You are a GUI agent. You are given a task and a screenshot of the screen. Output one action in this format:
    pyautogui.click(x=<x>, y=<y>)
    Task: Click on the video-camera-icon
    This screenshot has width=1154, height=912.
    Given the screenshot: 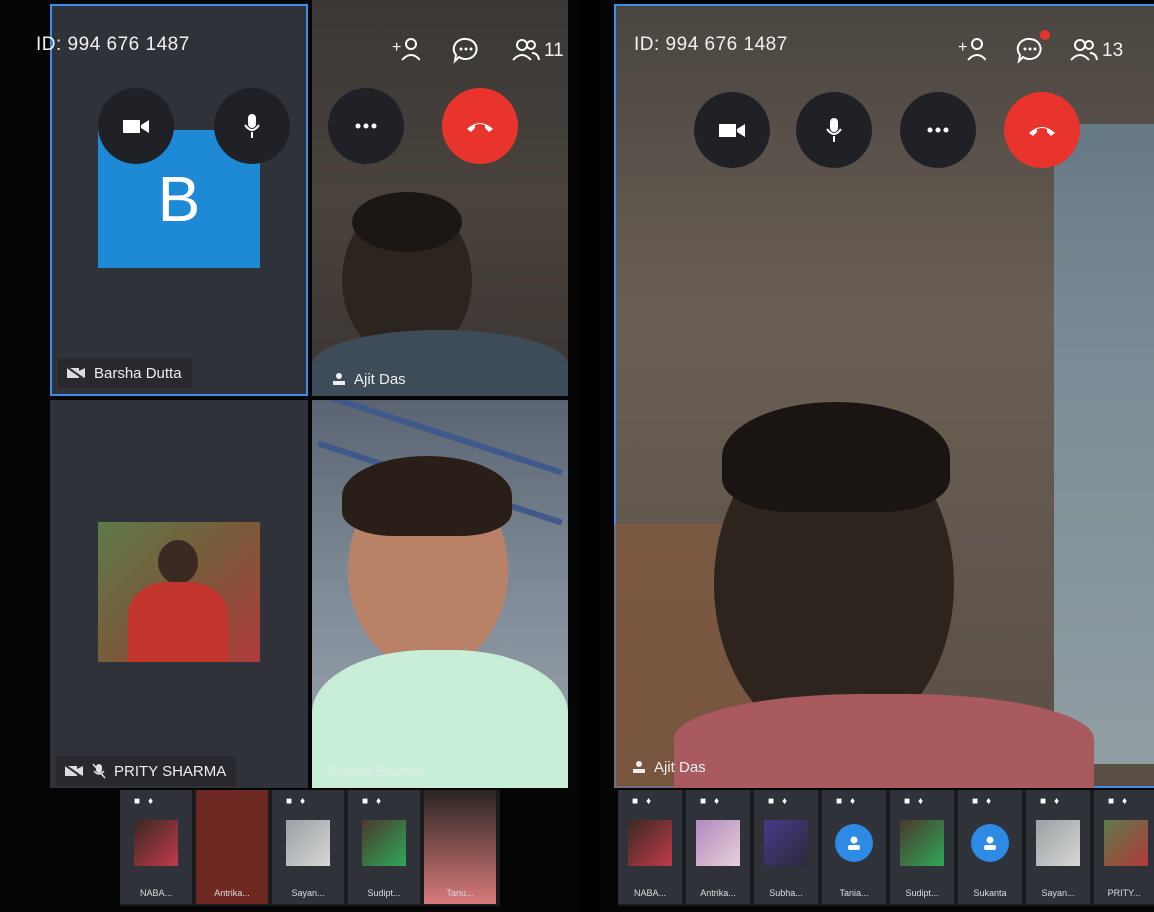 What is the action you would take?
    pyautogui.click(x=732, y=130)
    